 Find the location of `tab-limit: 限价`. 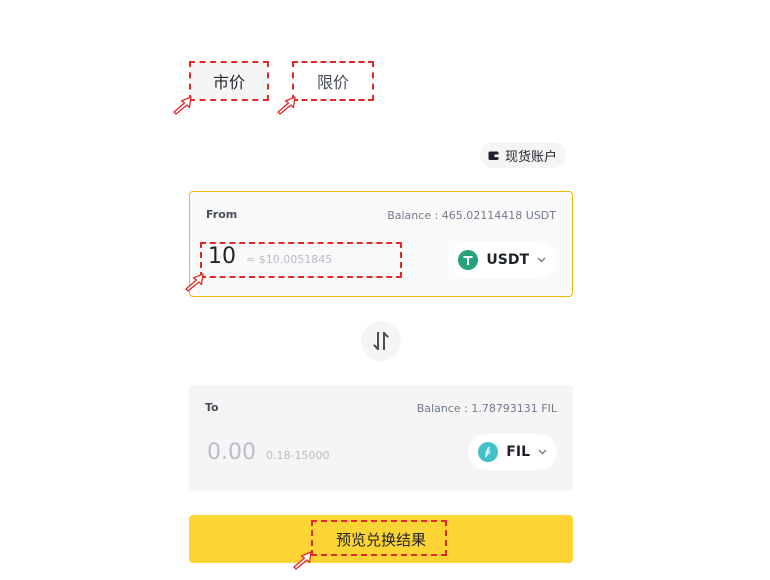

tab-limit: 限价 is located at coordinates (333, 81).